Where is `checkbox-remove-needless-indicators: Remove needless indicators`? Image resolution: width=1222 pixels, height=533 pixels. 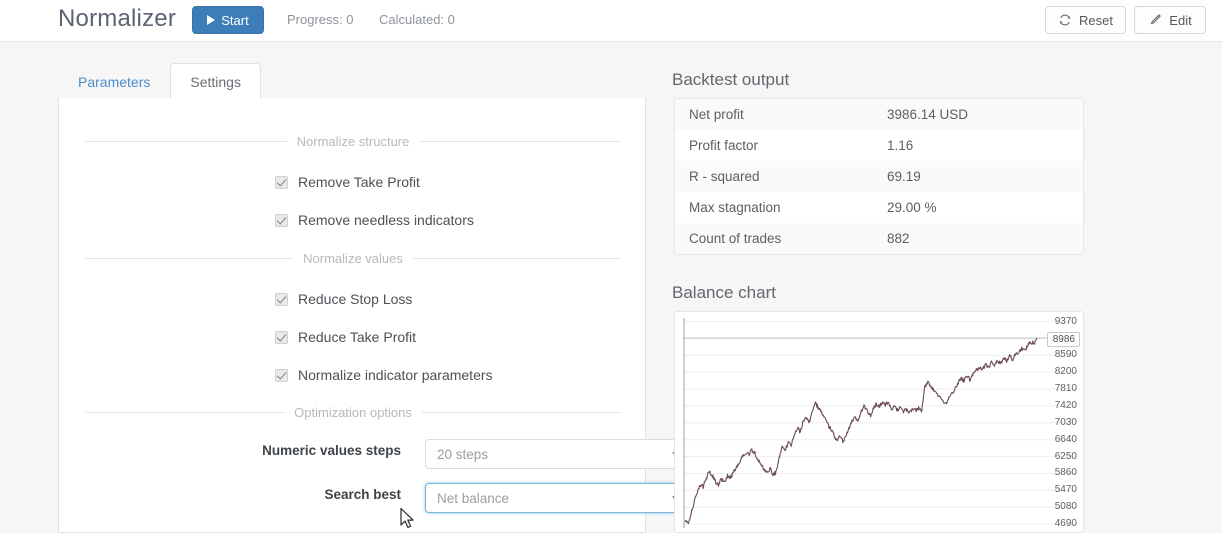
checkbox-remove-needless-indicators: Remove needless indicators is located at coordinates (374, 220).